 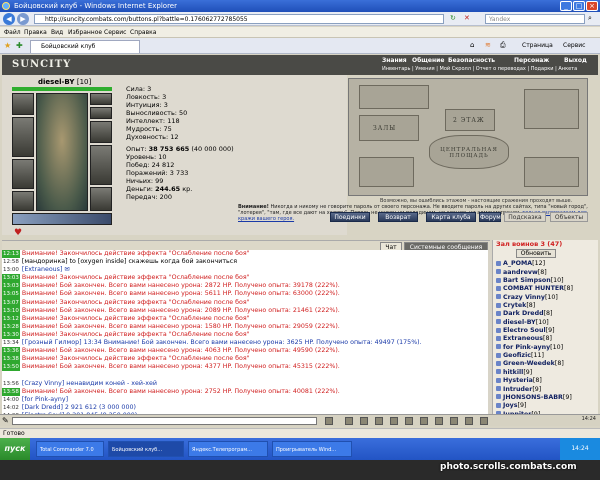 I want to click on mail-icon, so click(x=439, y=421).